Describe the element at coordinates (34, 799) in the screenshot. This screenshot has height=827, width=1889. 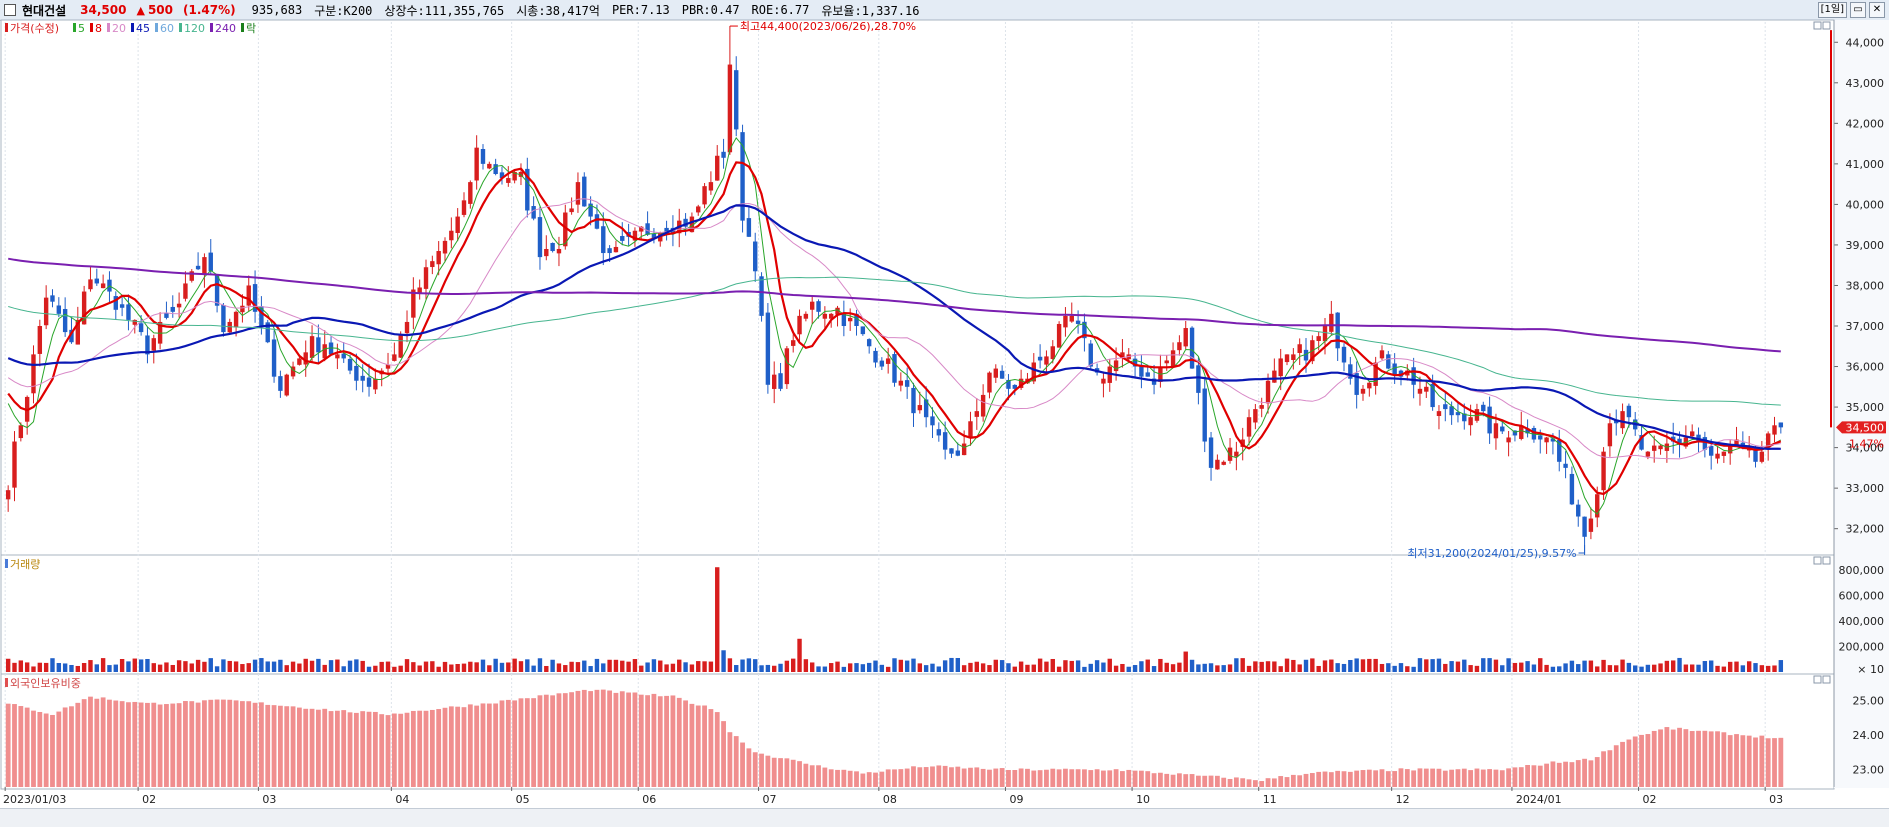
I see `x-tick-label: 2023/01/03` at that location.